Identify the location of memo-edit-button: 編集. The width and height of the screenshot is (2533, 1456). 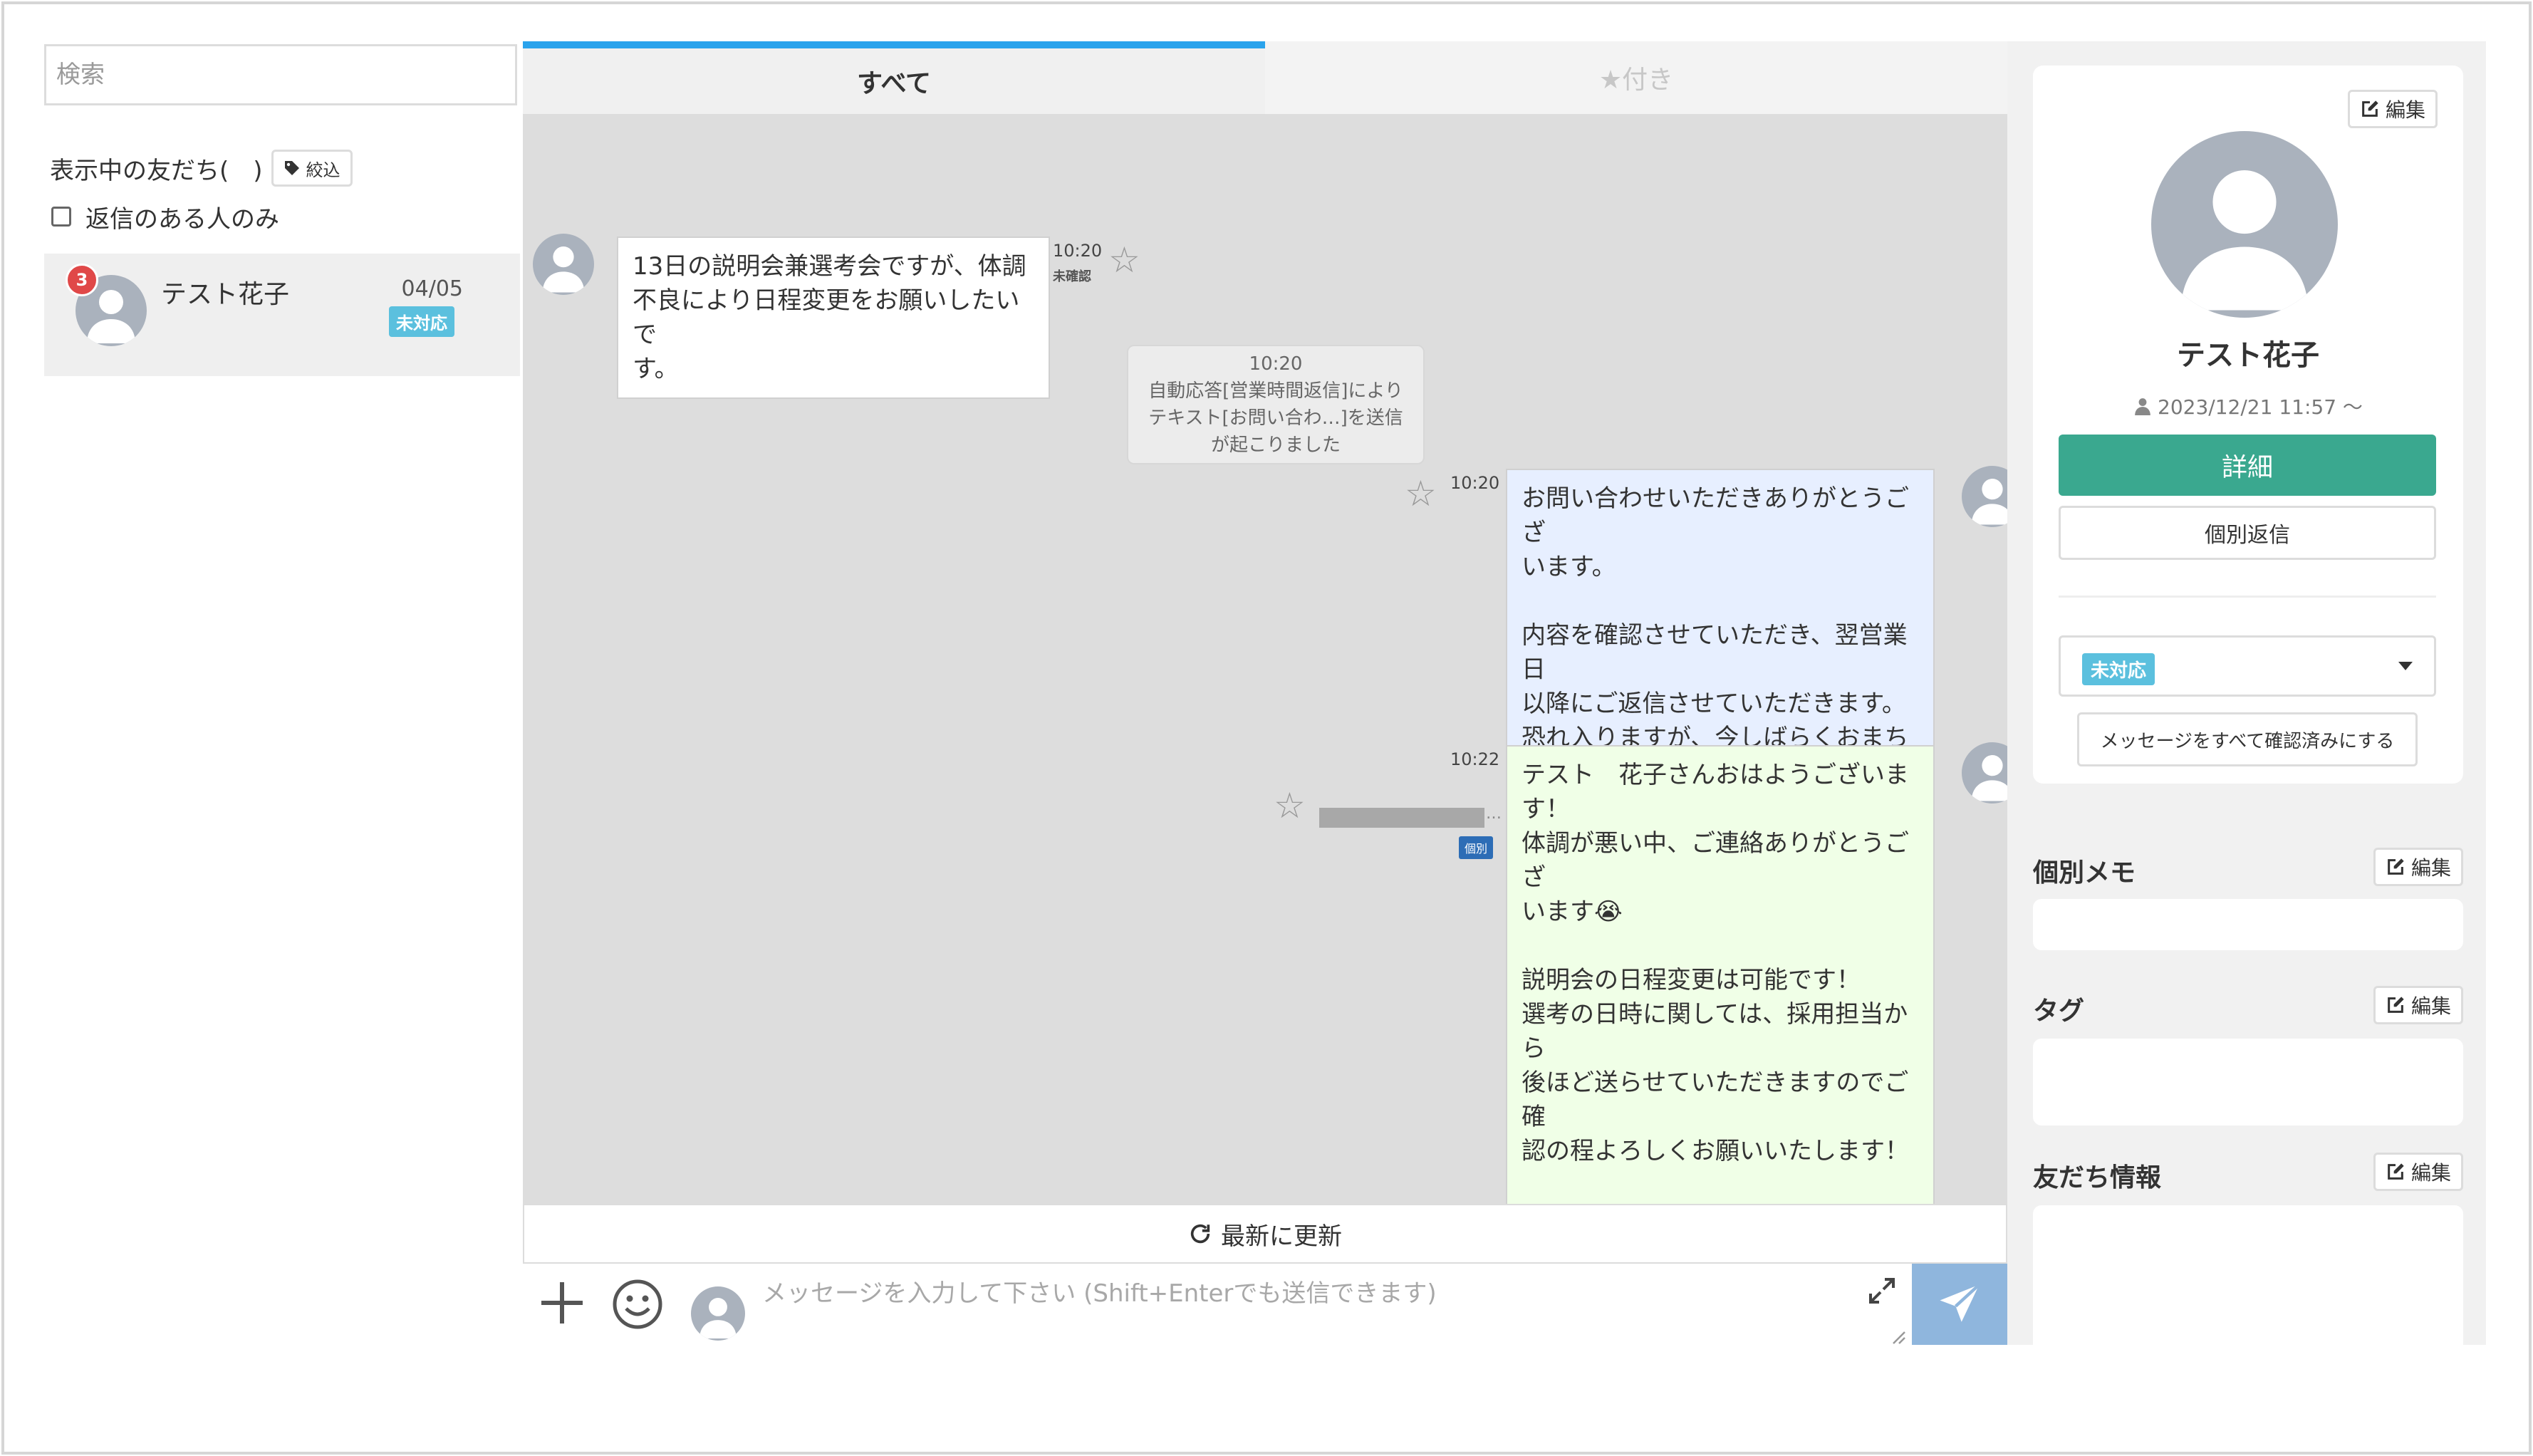
(2418, 867).